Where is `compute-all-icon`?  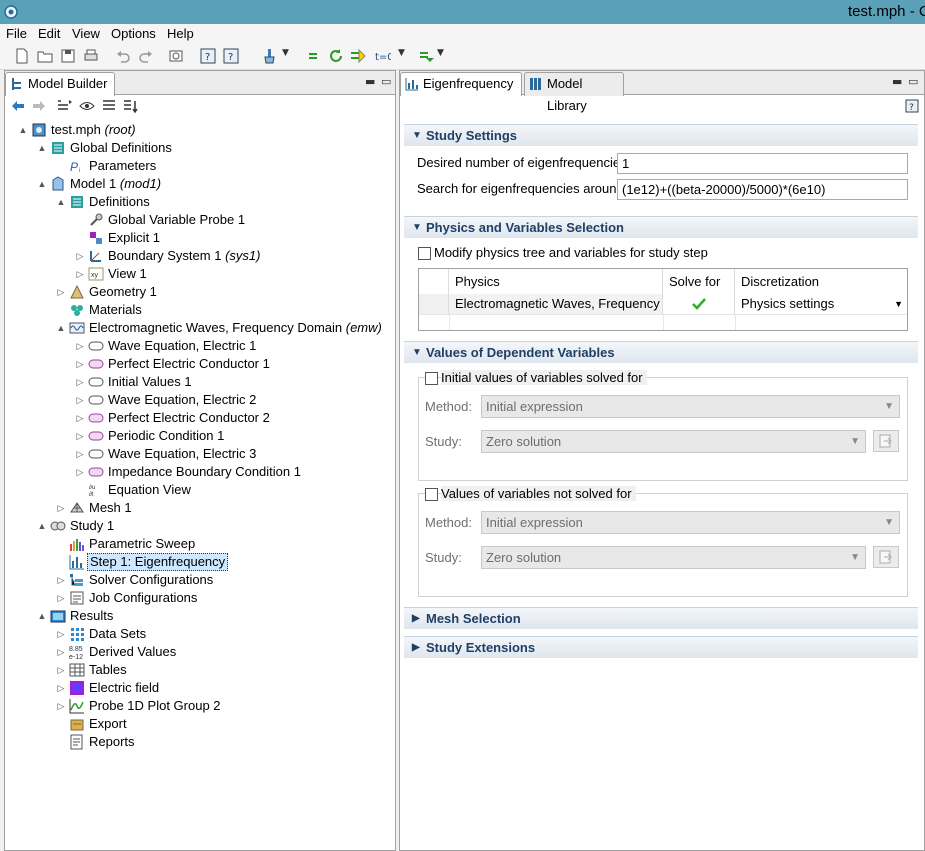
compute-all-icon is located at coordinates (426, 56).